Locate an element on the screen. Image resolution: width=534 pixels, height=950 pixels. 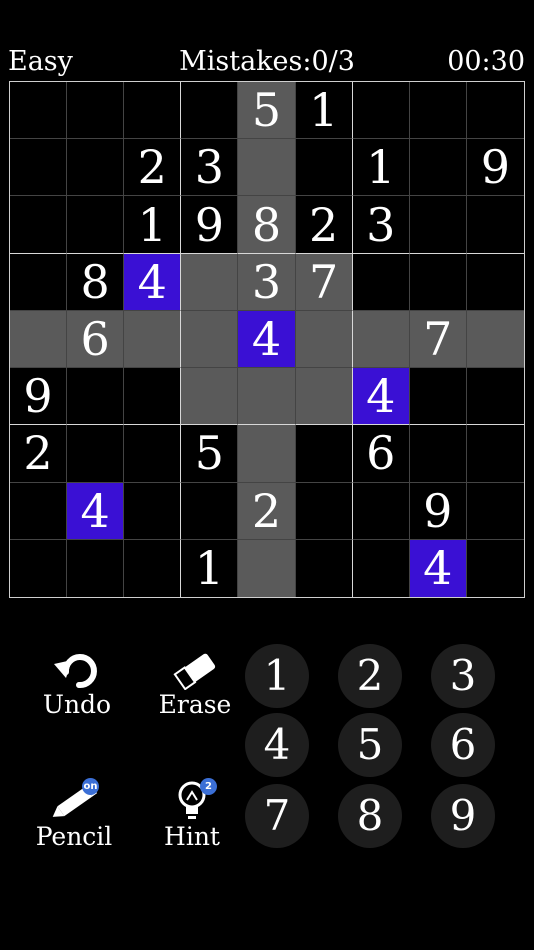
board-cell-r7c9 is located at coordinates (495, 454).